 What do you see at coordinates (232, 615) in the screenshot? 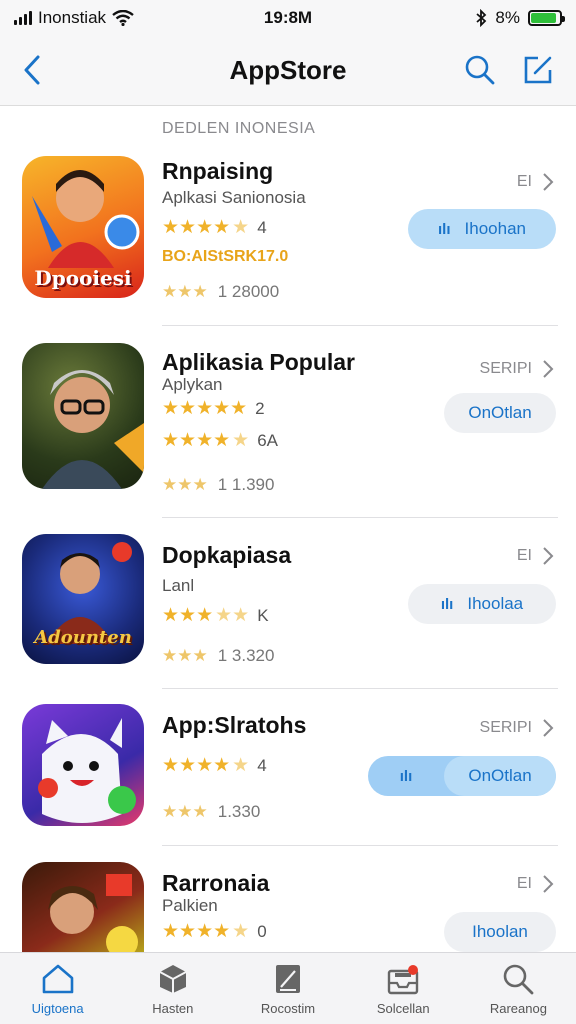
I see `star-half-icon: ★★` at bounding box center [232, 615].